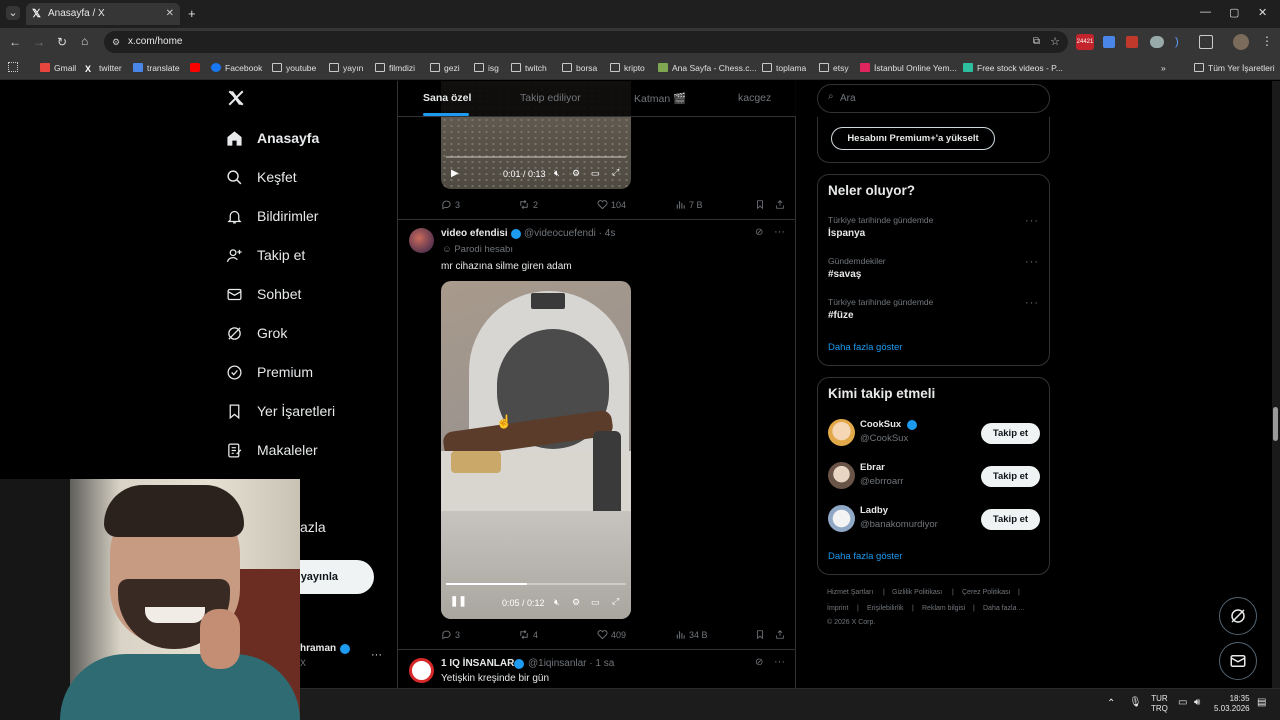 The image size is (1280, 720). What do you see at coordinates (62, 42) in the screenshot?
I see `reload-icon: ↻` at bounding box center [62, 42].